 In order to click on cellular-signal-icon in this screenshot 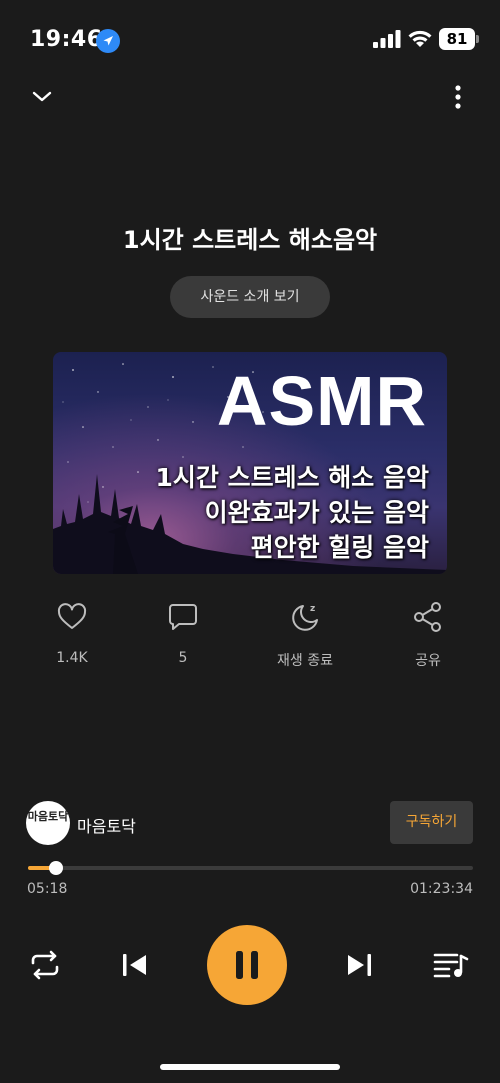, I will do `click(387, 39)`.